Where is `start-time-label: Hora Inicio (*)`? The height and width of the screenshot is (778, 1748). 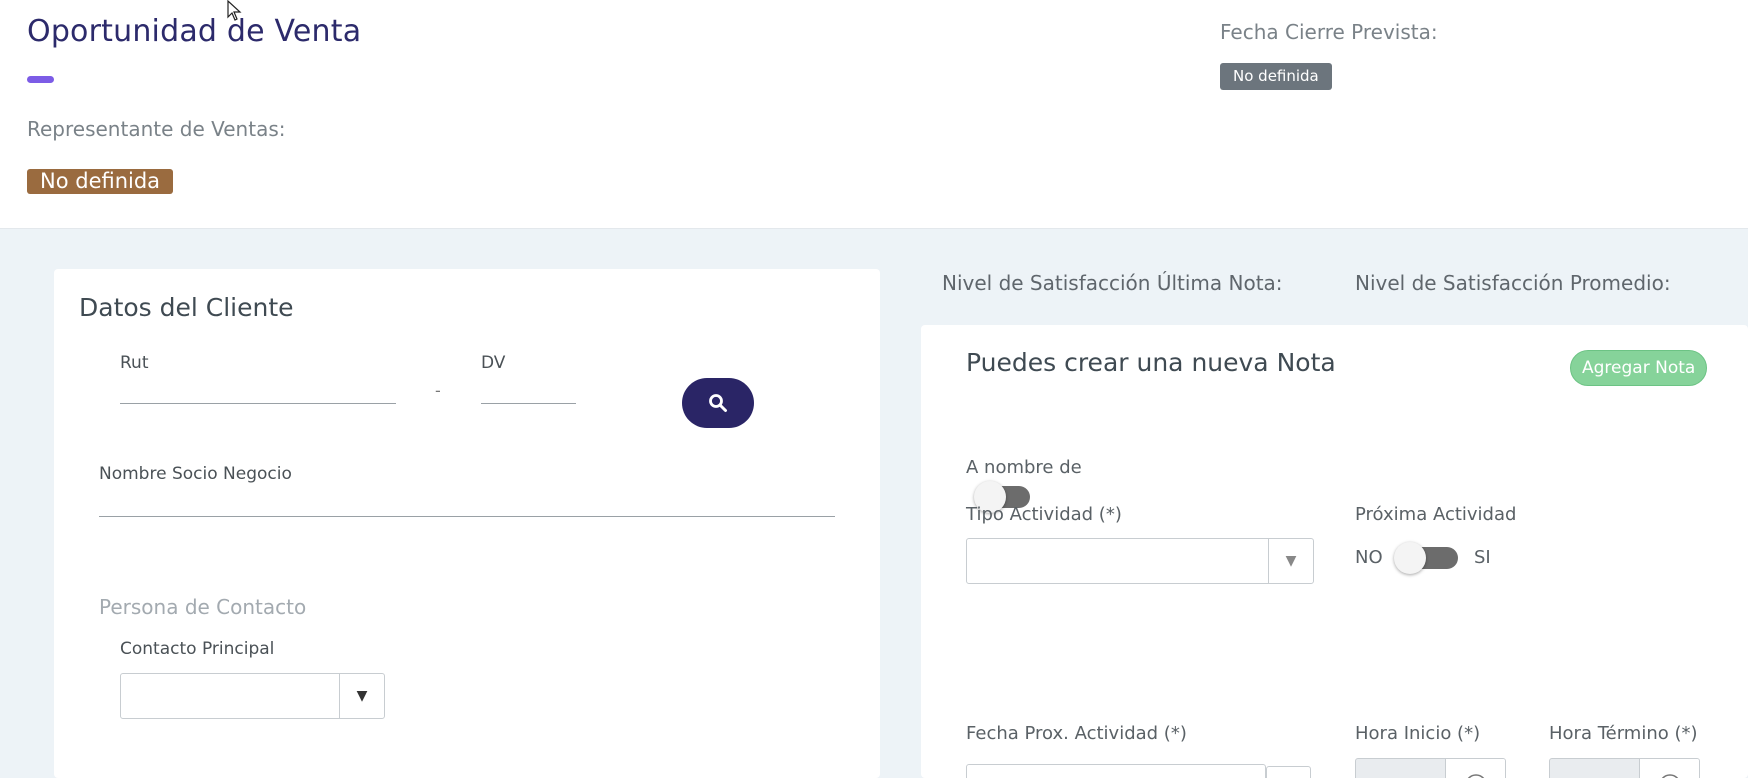
start-time-label: Hora Inicio (*) is located at coordinates (1418, 733).